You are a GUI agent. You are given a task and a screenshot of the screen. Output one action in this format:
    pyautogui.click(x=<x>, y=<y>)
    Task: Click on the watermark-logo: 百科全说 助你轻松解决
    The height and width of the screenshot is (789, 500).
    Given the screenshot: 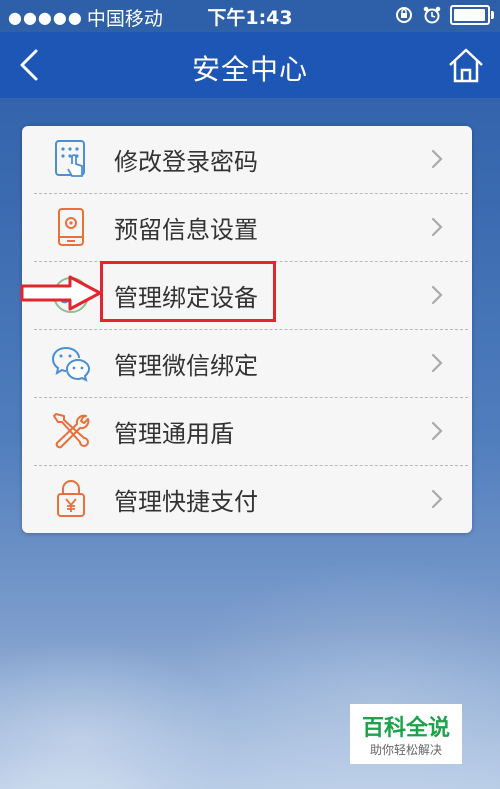 What is the action you would take?
    pyautogui.click(x=406, y=734)
    